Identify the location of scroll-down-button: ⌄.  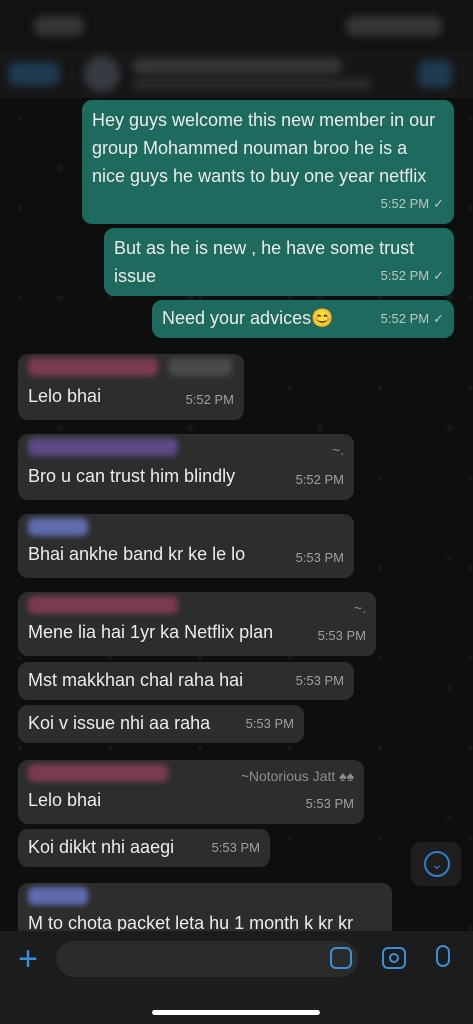
(436, 864).